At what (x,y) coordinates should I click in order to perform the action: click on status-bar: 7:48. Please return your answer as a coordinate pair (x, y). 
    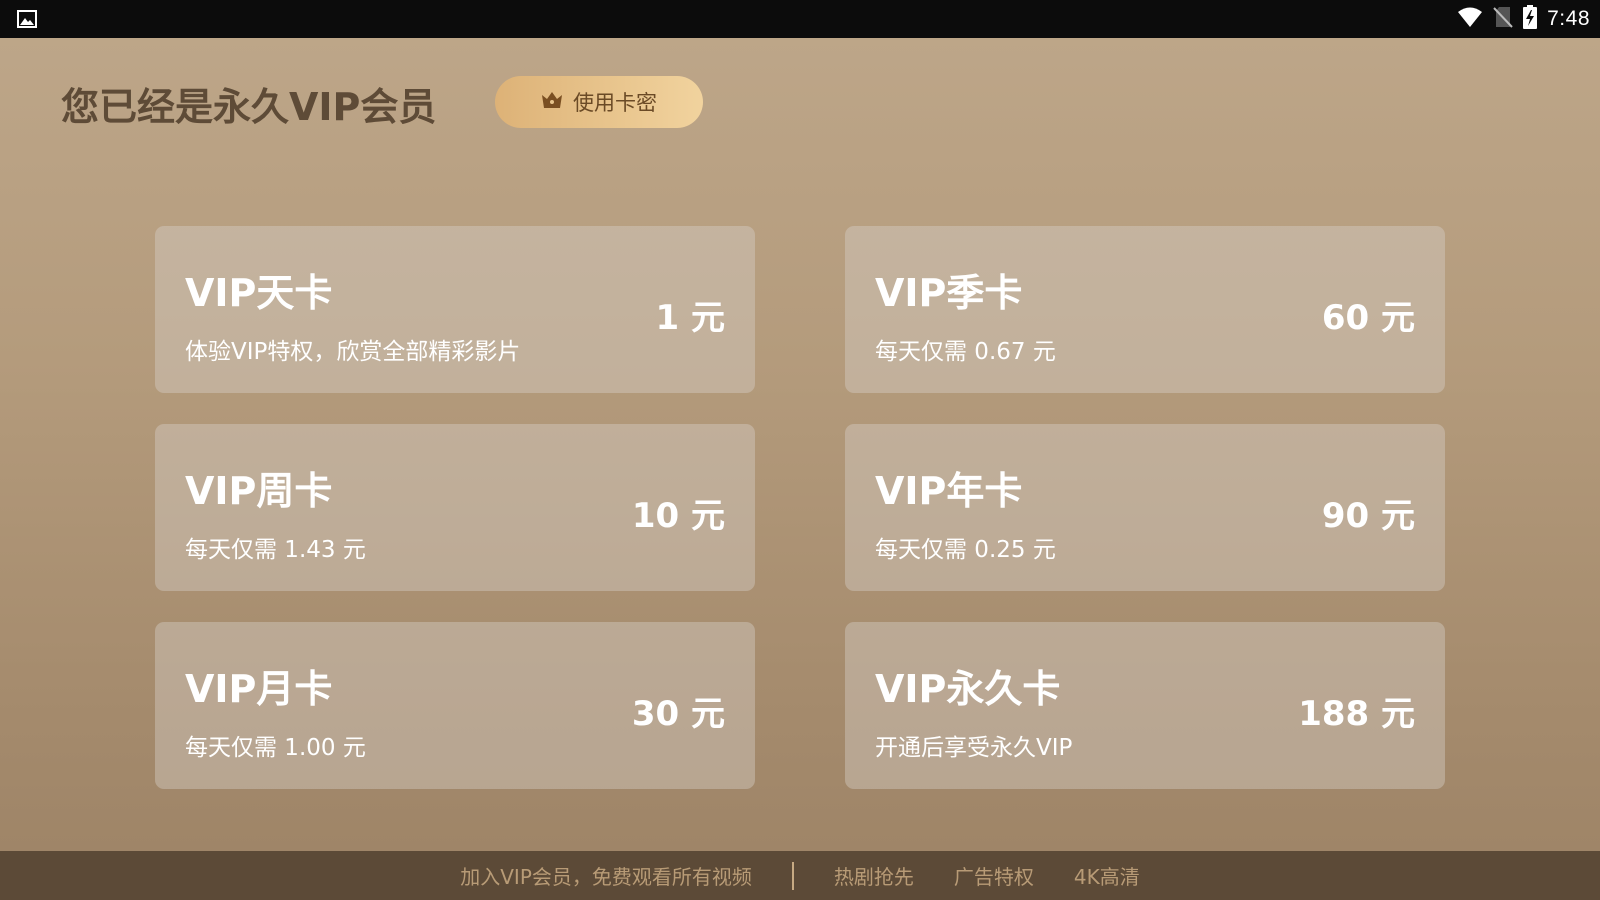
    Looking at the image, I should click on (800, 19).